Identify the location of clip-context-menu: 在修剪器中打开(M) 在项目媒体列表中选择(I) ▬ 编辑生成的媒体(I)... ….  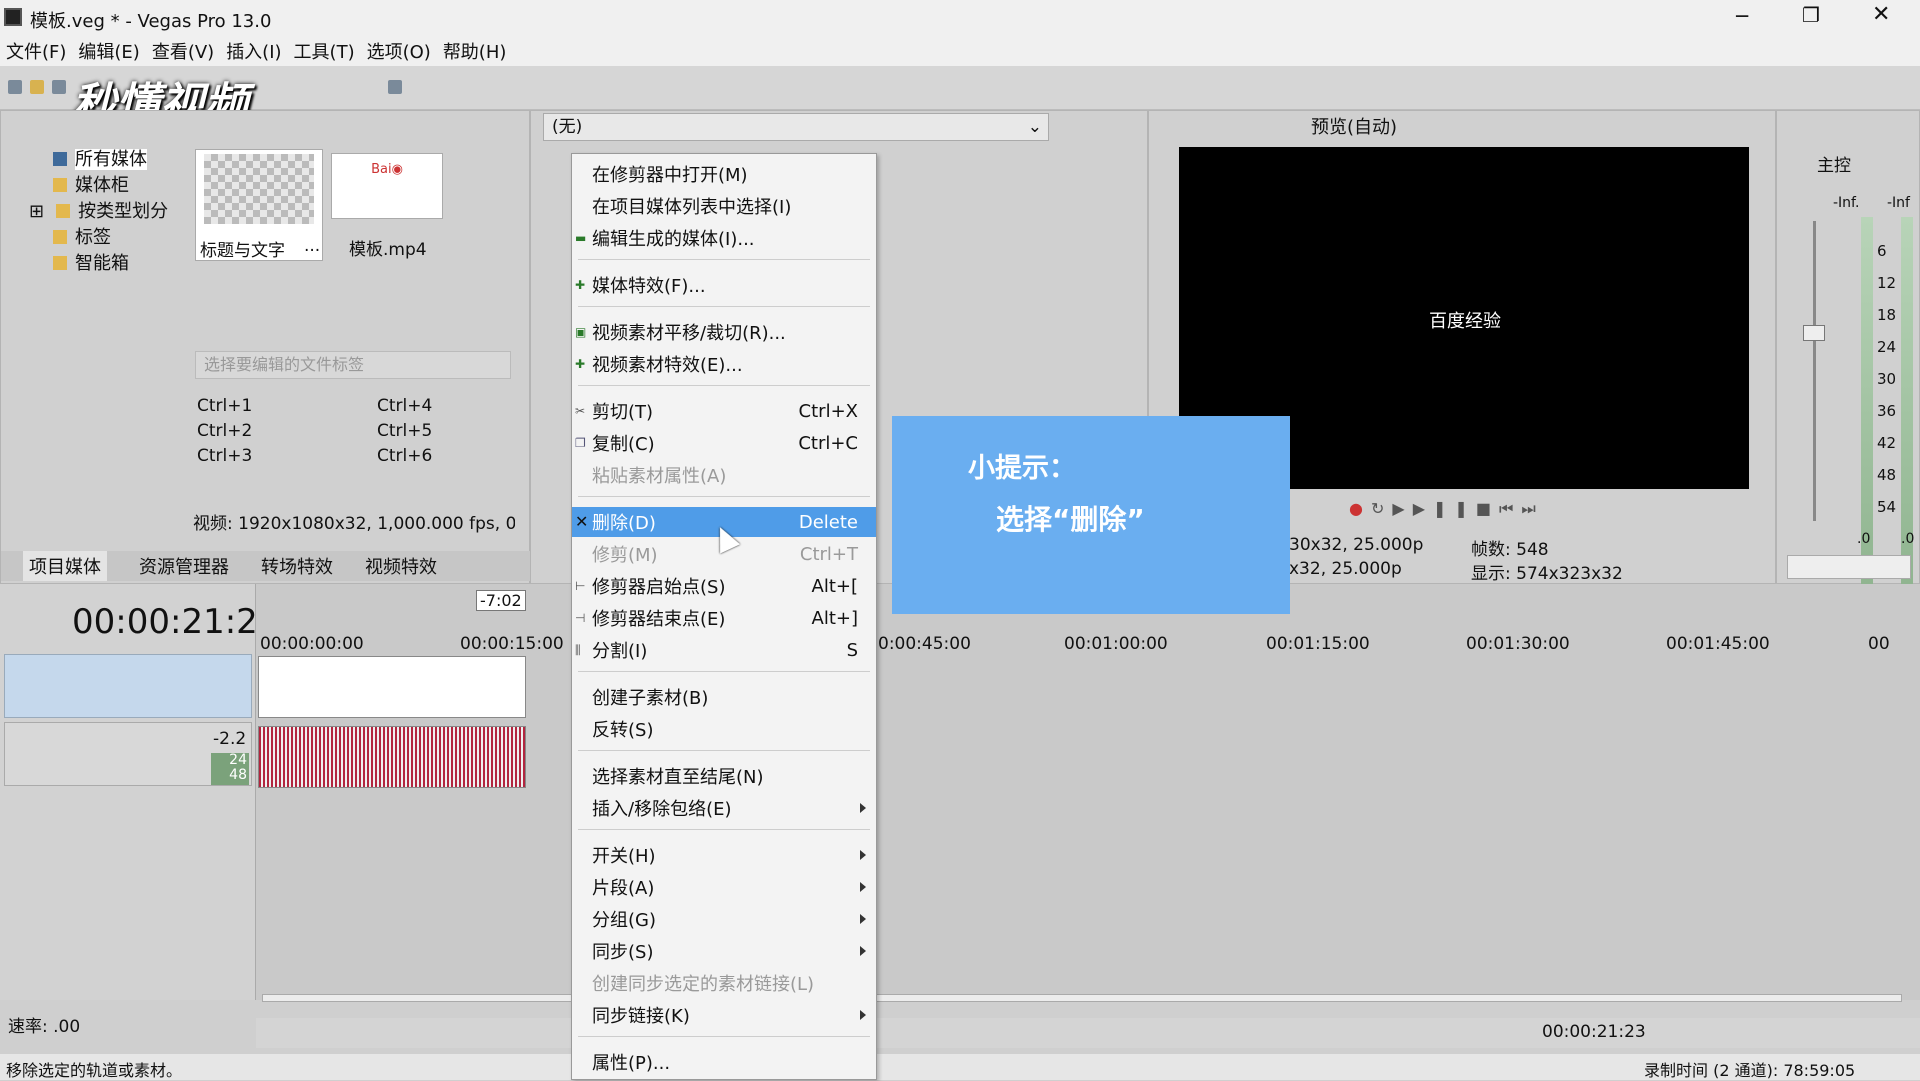
(724, 616).